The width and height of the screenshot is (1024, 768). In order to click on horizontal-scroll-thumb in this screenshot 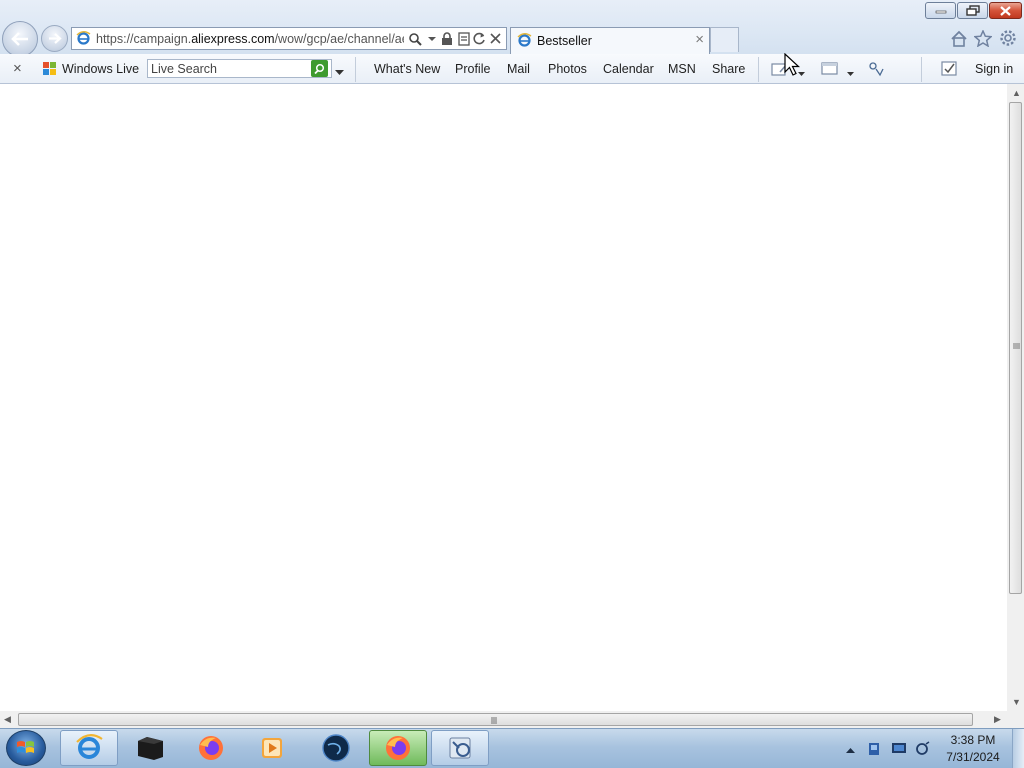, I will do `click(495, 719)`.